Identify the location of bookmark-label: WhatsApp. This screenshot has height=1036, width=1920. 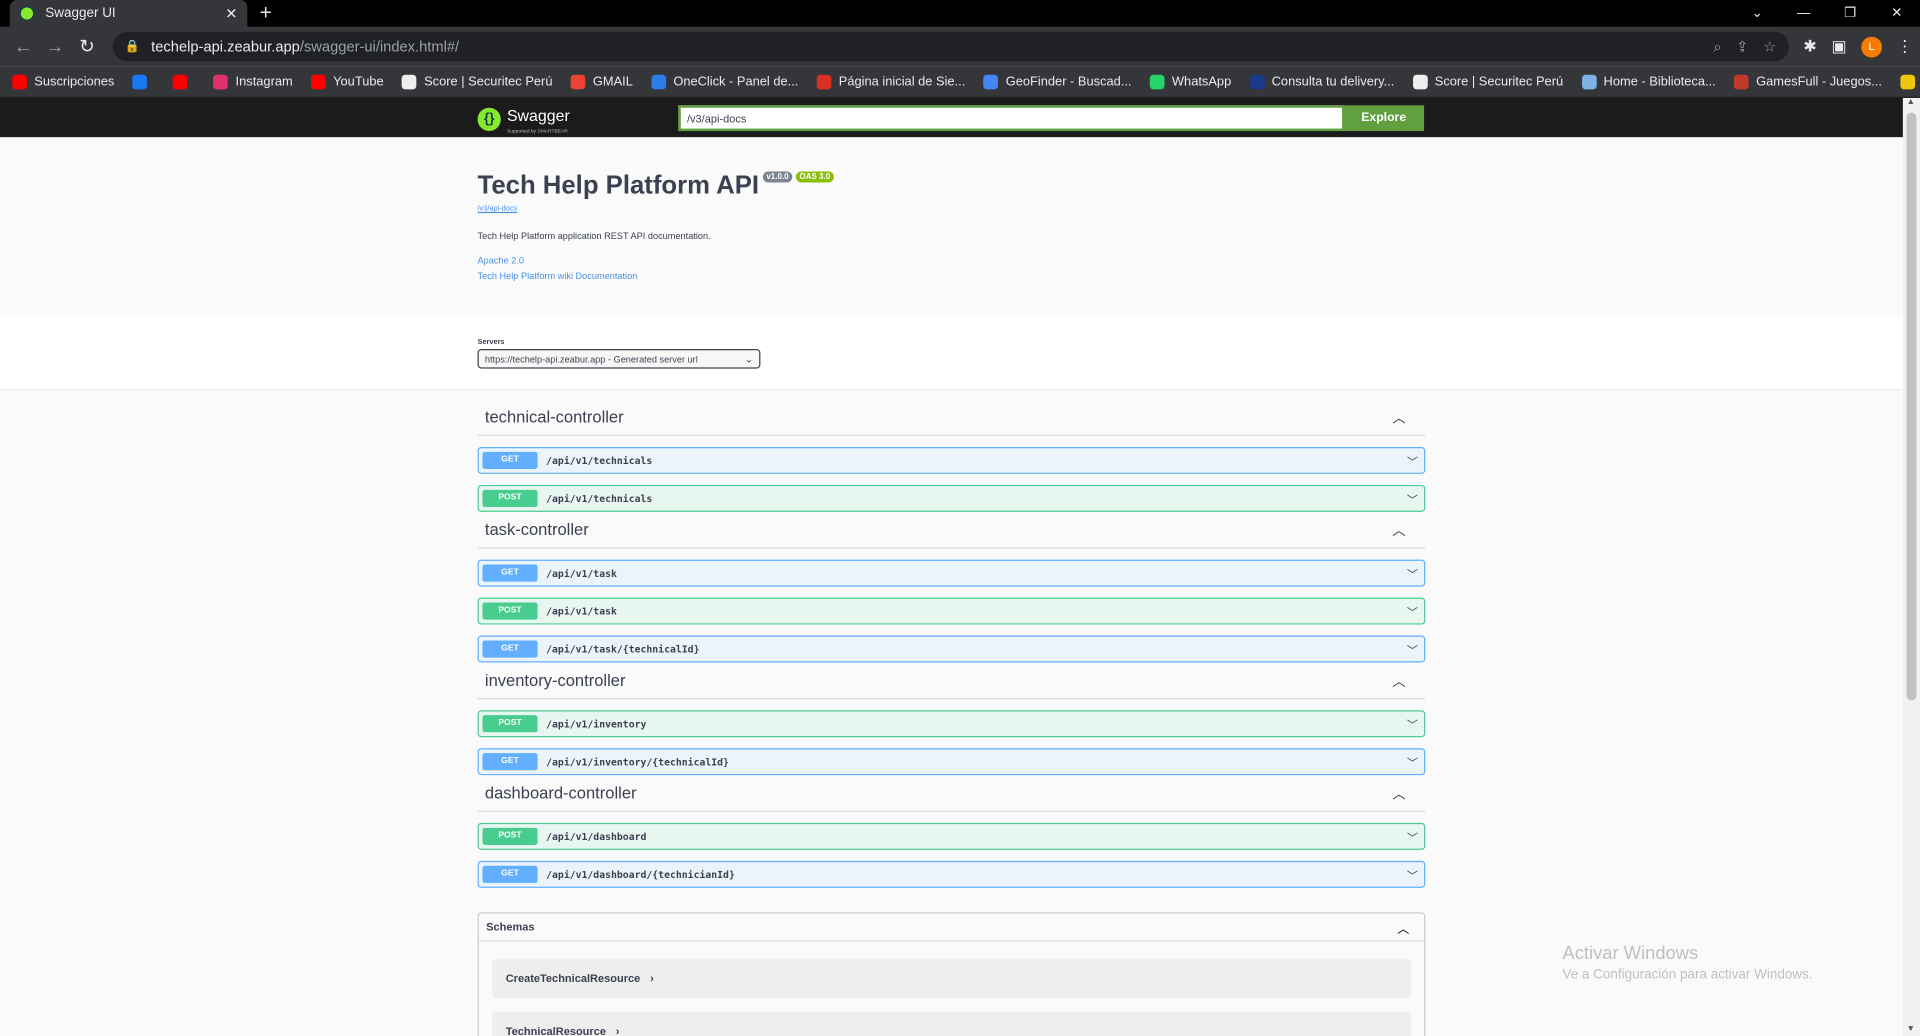
(1201, 81).